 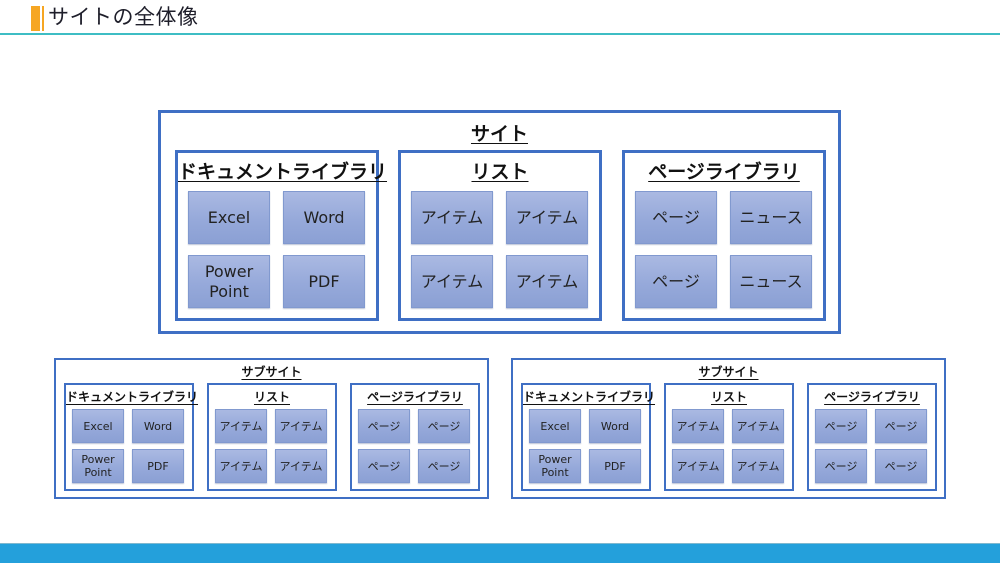 What do you see at coordinates (500, 34) in the screenshot?
I see `header-divider` at bounding box center [500, 34].